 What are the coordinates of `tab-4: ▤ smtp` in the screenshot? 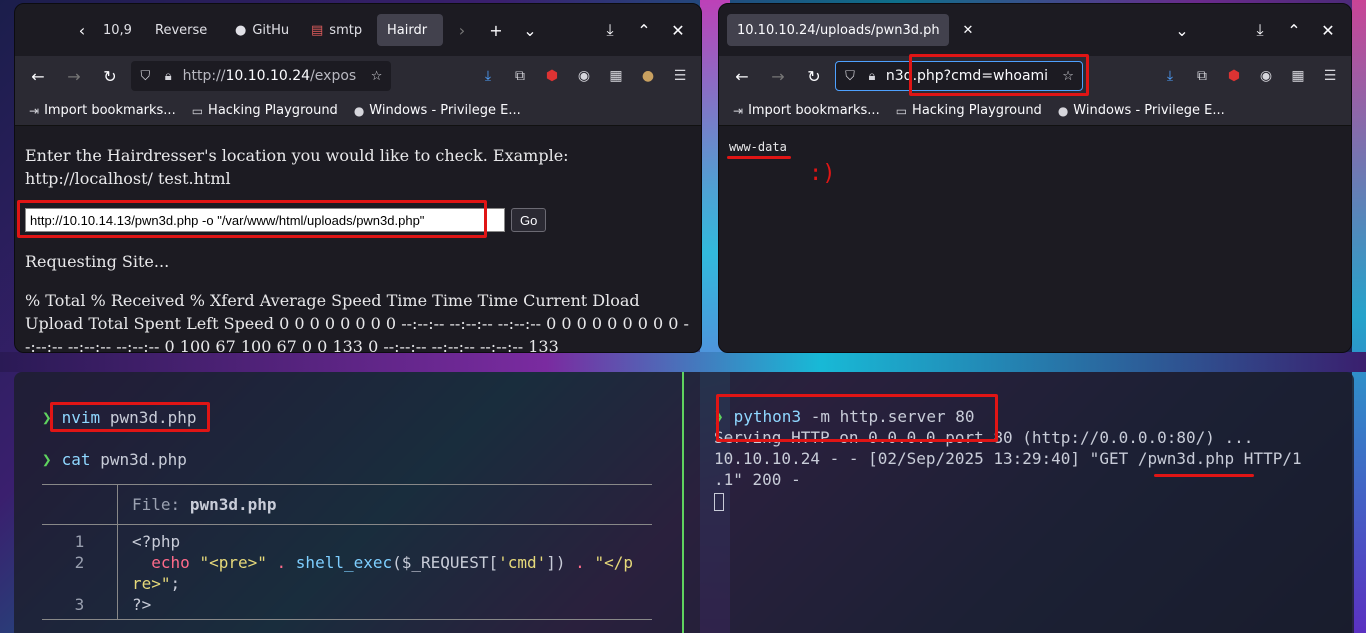 It's located at (337, 30).